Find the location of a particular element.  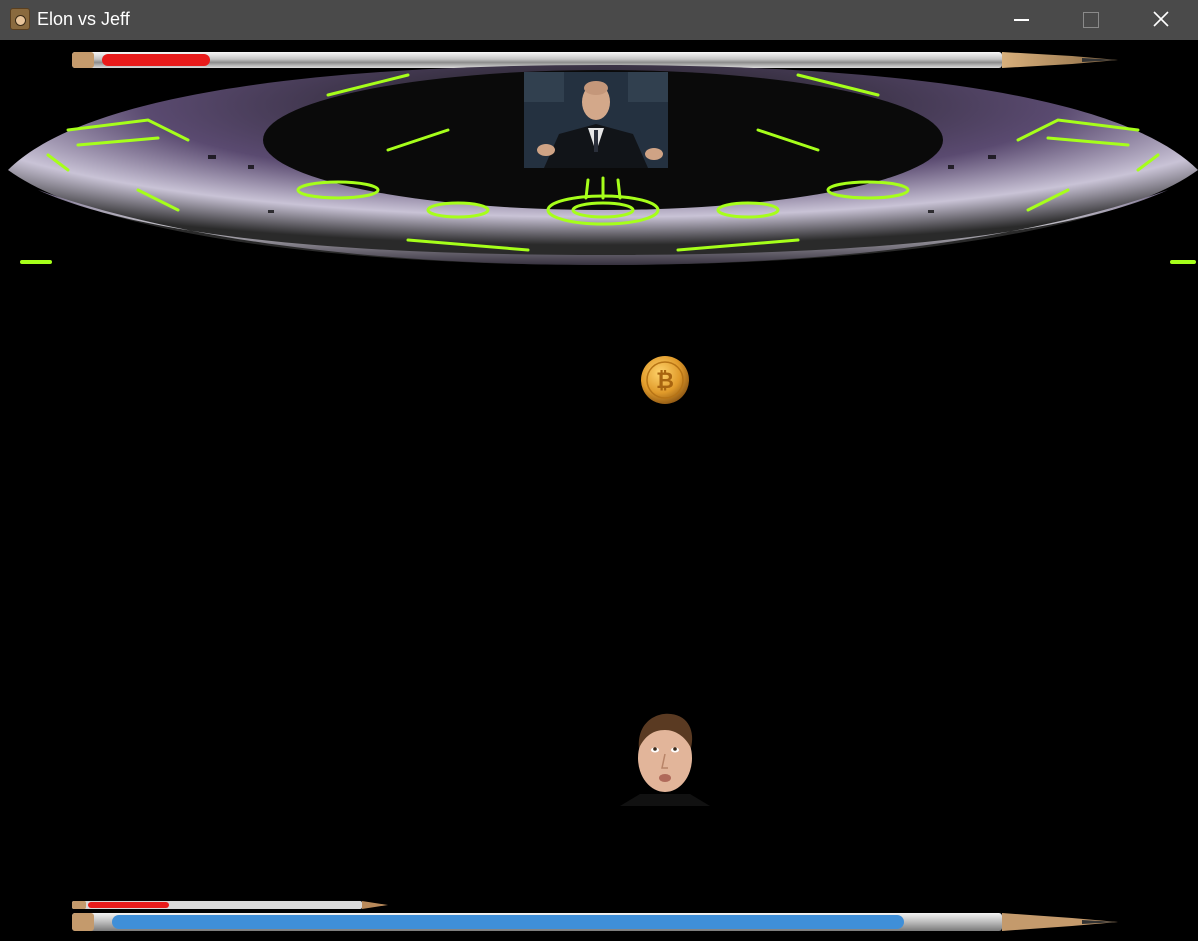

bitcoin-coin-icon: ₿ is located at coordinates (665, 380).